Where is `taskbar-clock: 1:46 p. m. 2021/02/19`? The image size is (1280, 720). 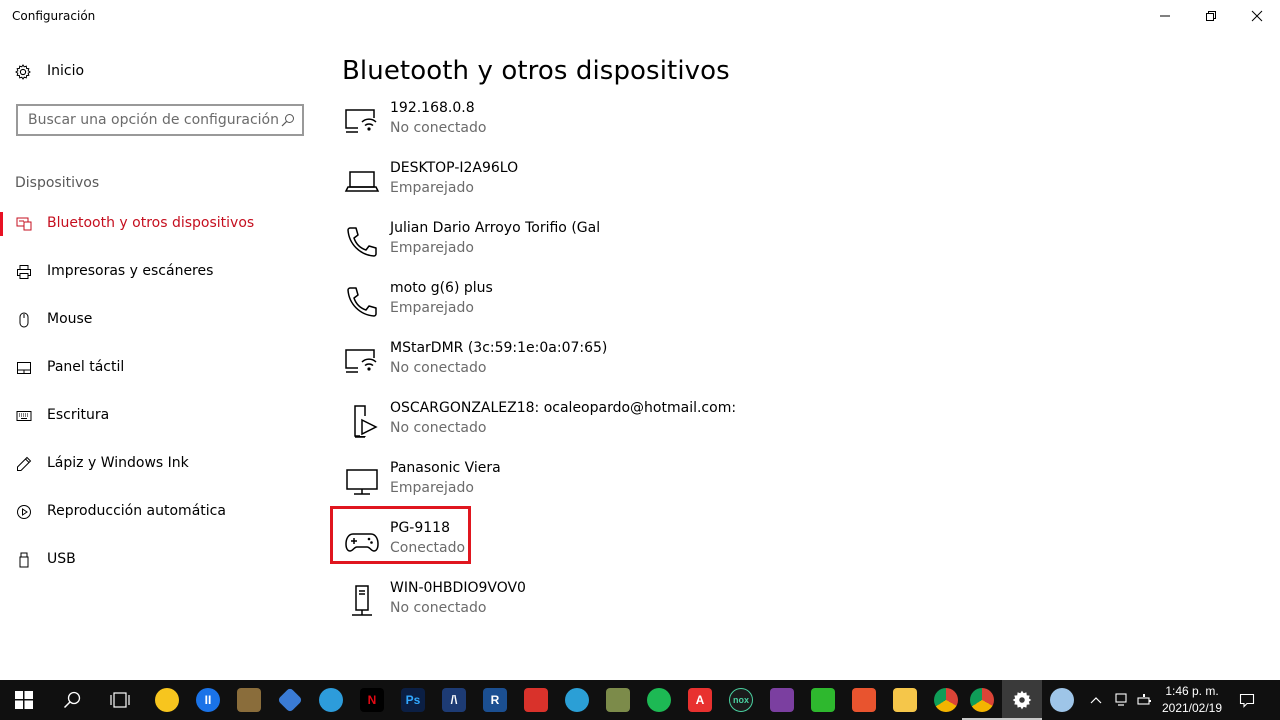 taskbar-clock: 1:46 p. m. 2021/02/19 is located at coordinates (1192, 700).